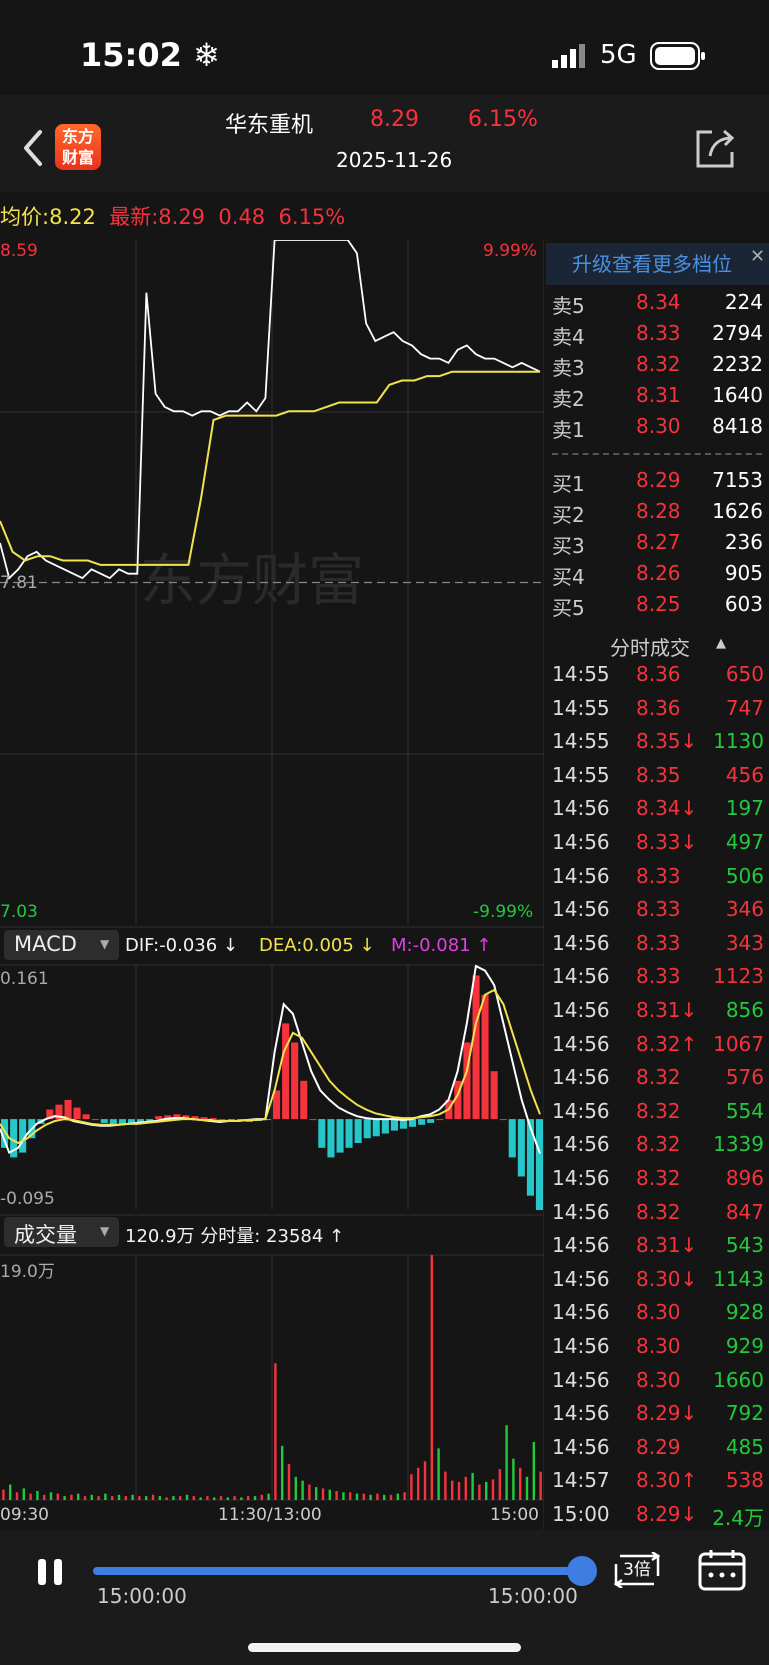 The height and width of the screenshot is (1665, 769). I want to click on level-price: 8.34, so click(658, 302).